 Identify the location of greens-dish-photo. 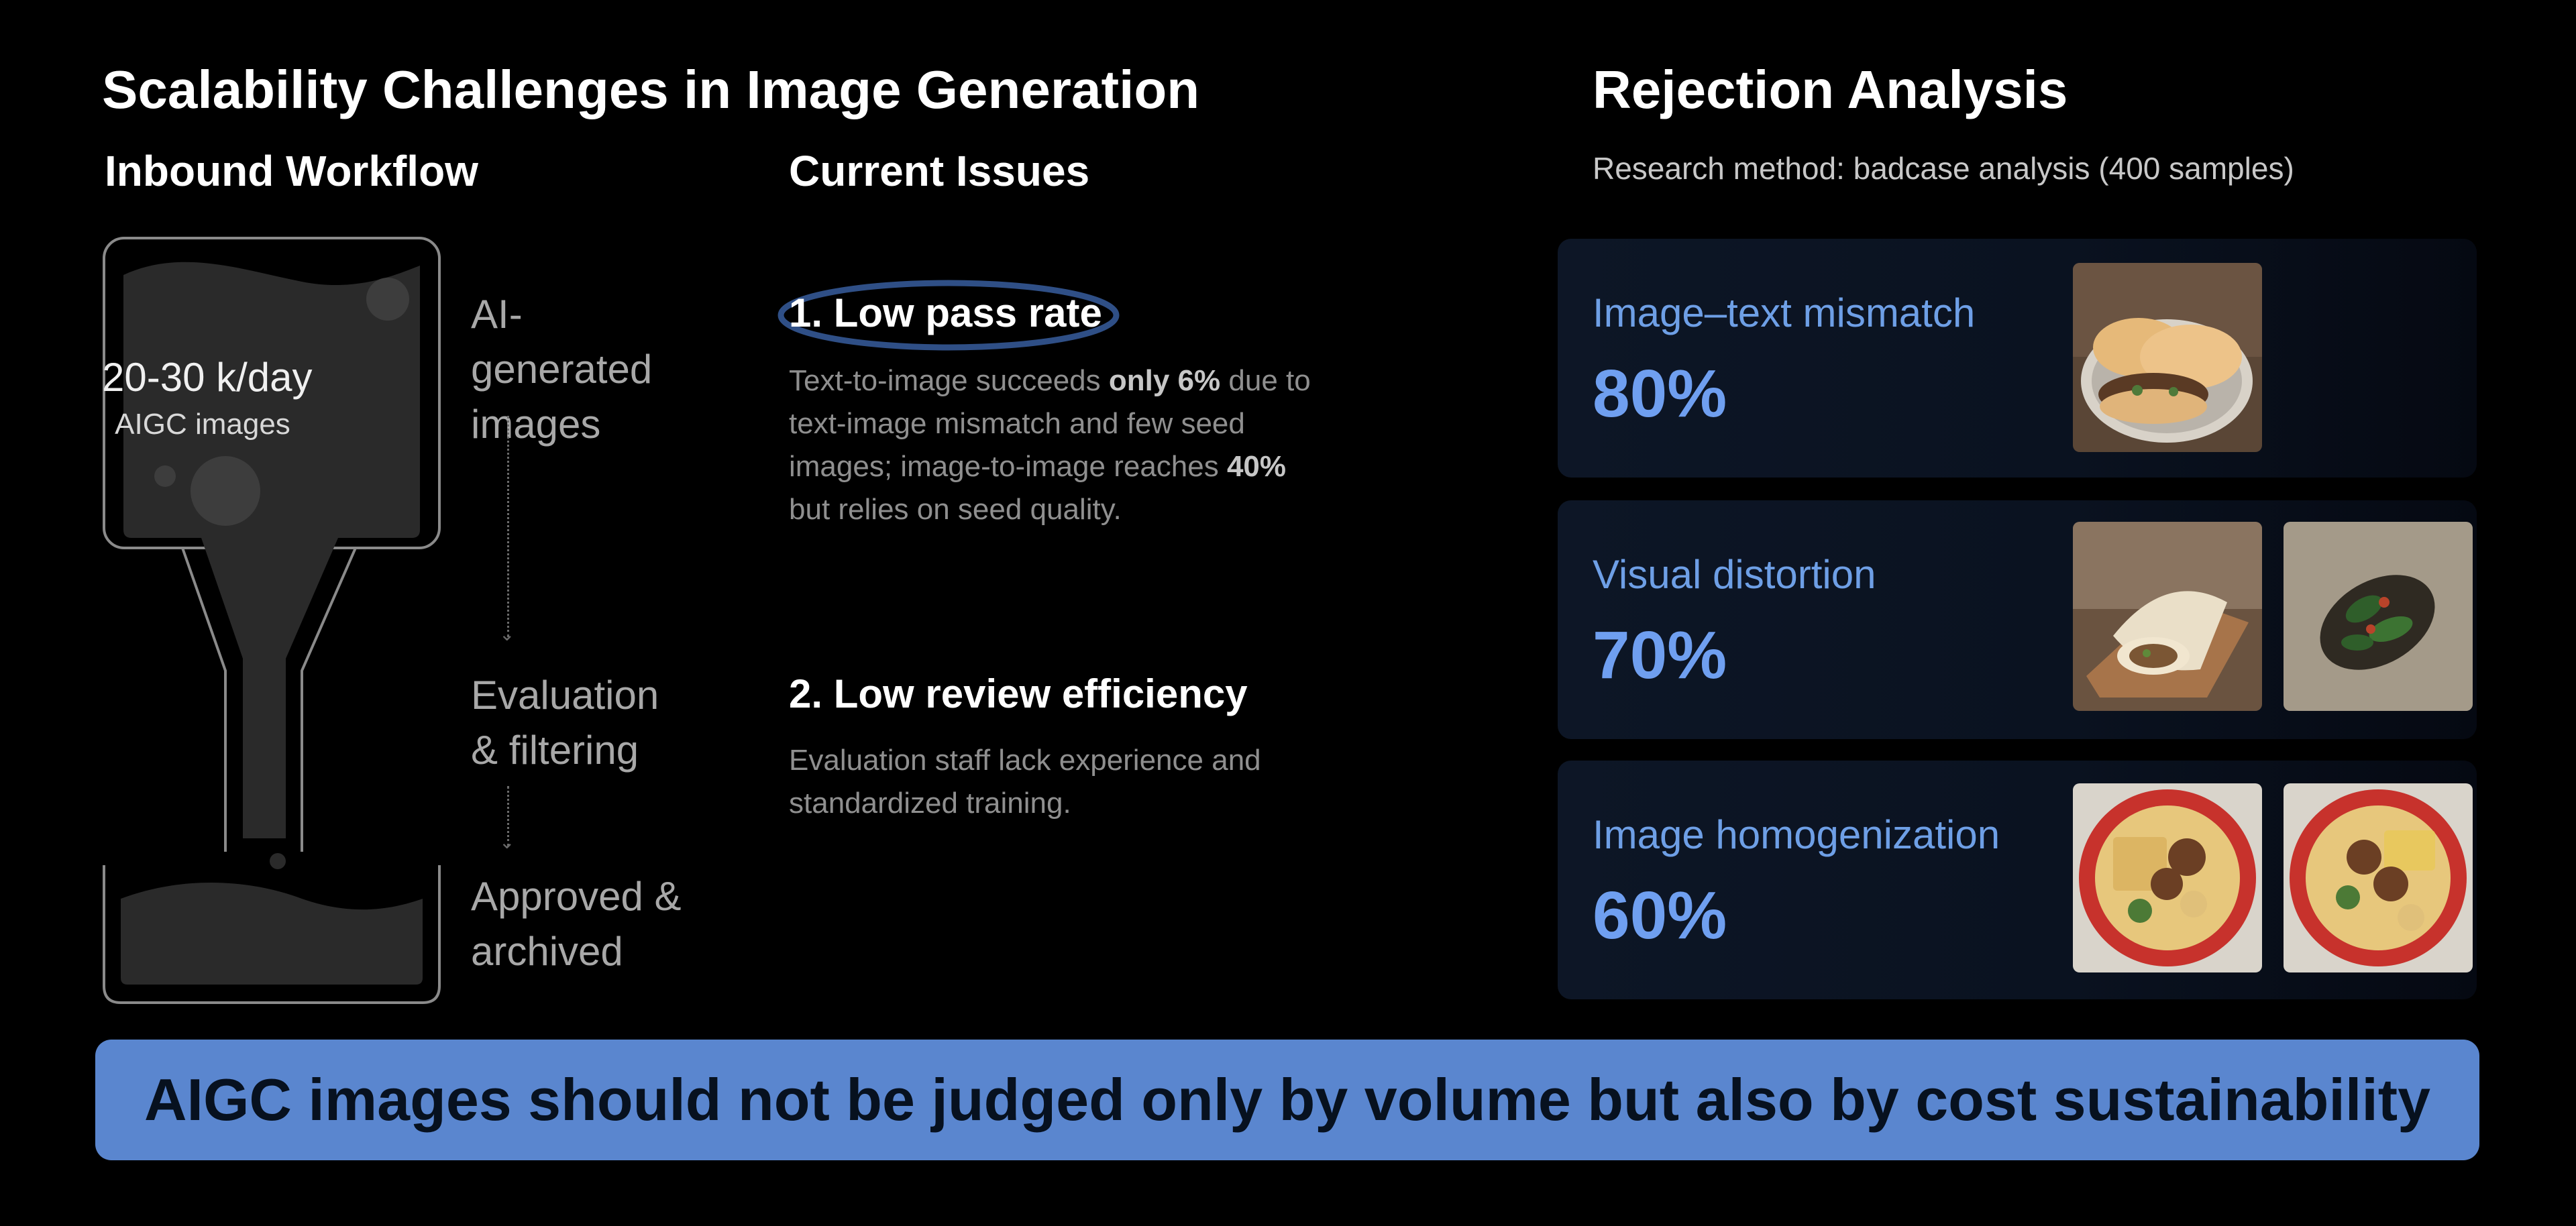
(2378, 616).